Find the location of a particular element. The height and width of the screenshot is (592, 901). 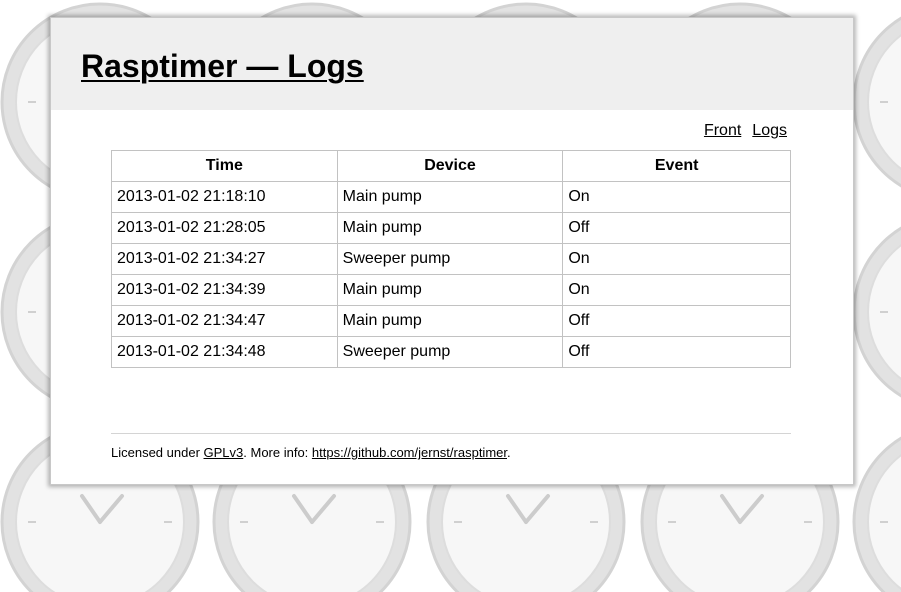

table-row: 2013-01-02 21:18:10 Main pump On is located at coordinates (451, 197).